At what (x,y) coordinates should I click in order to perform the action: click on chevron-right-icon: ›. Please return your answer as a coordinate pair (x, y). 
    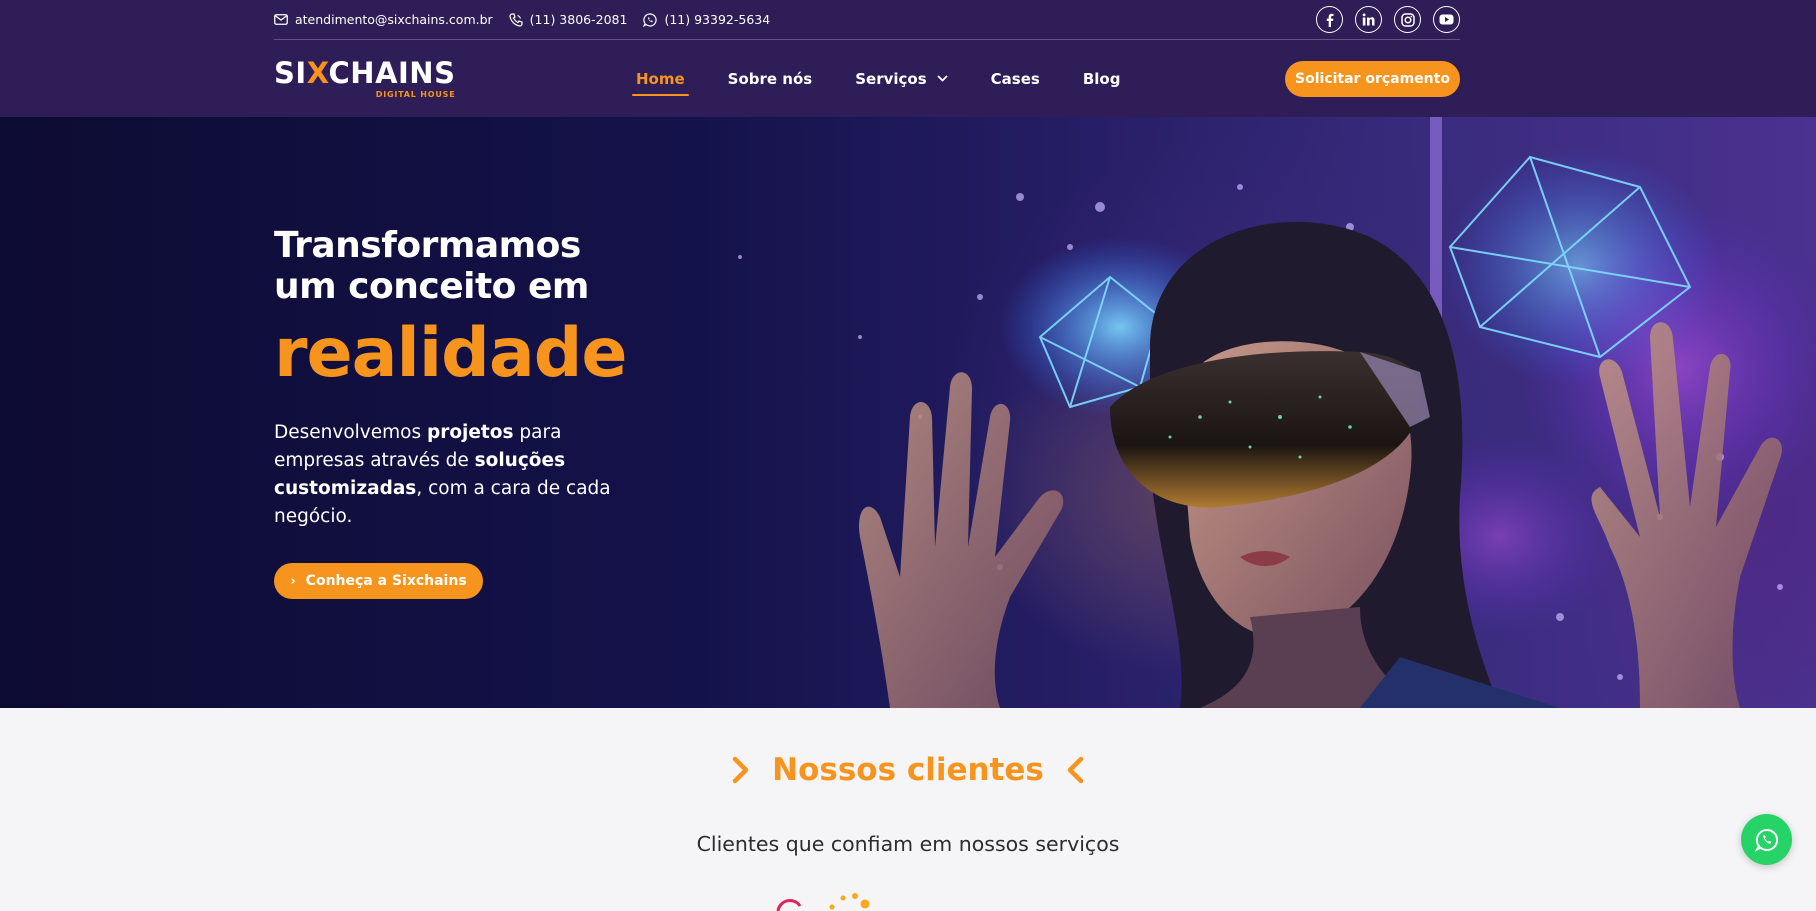
    Looking at the image, I should click on (293, 581).